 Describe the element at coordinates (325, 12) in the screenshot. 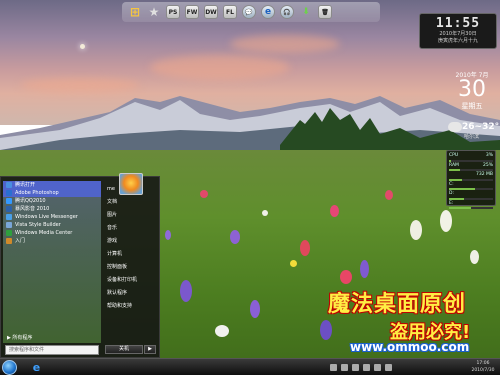

I see `recycle-bin-icon: 🗑` at that location.